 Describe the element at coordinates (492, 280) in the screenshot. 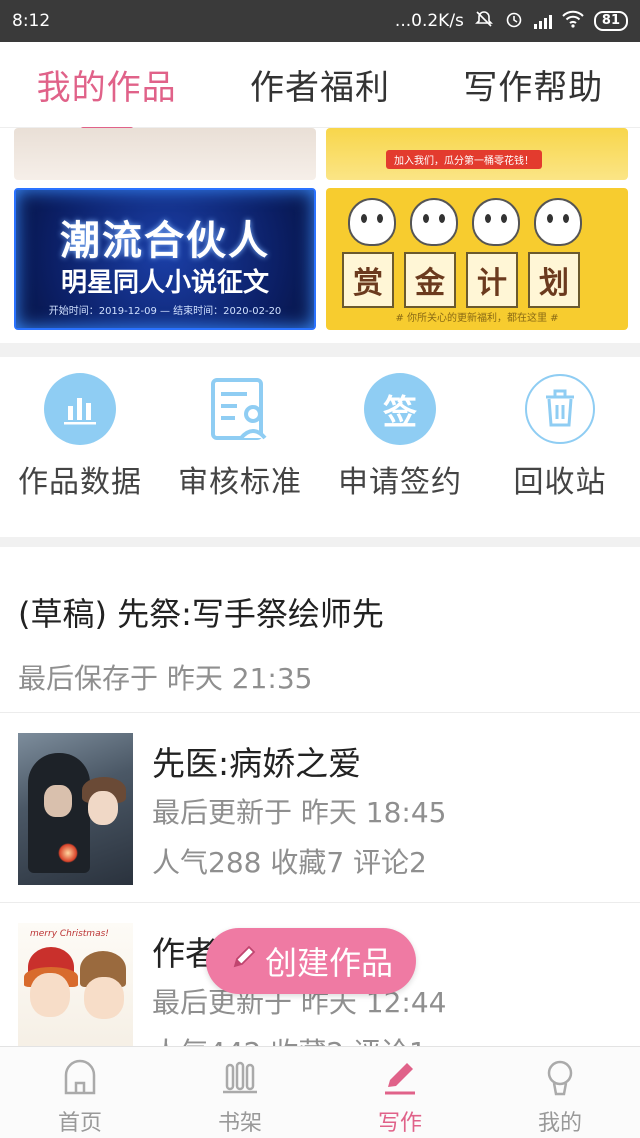

I see `bounty-sign: 计` at that location.